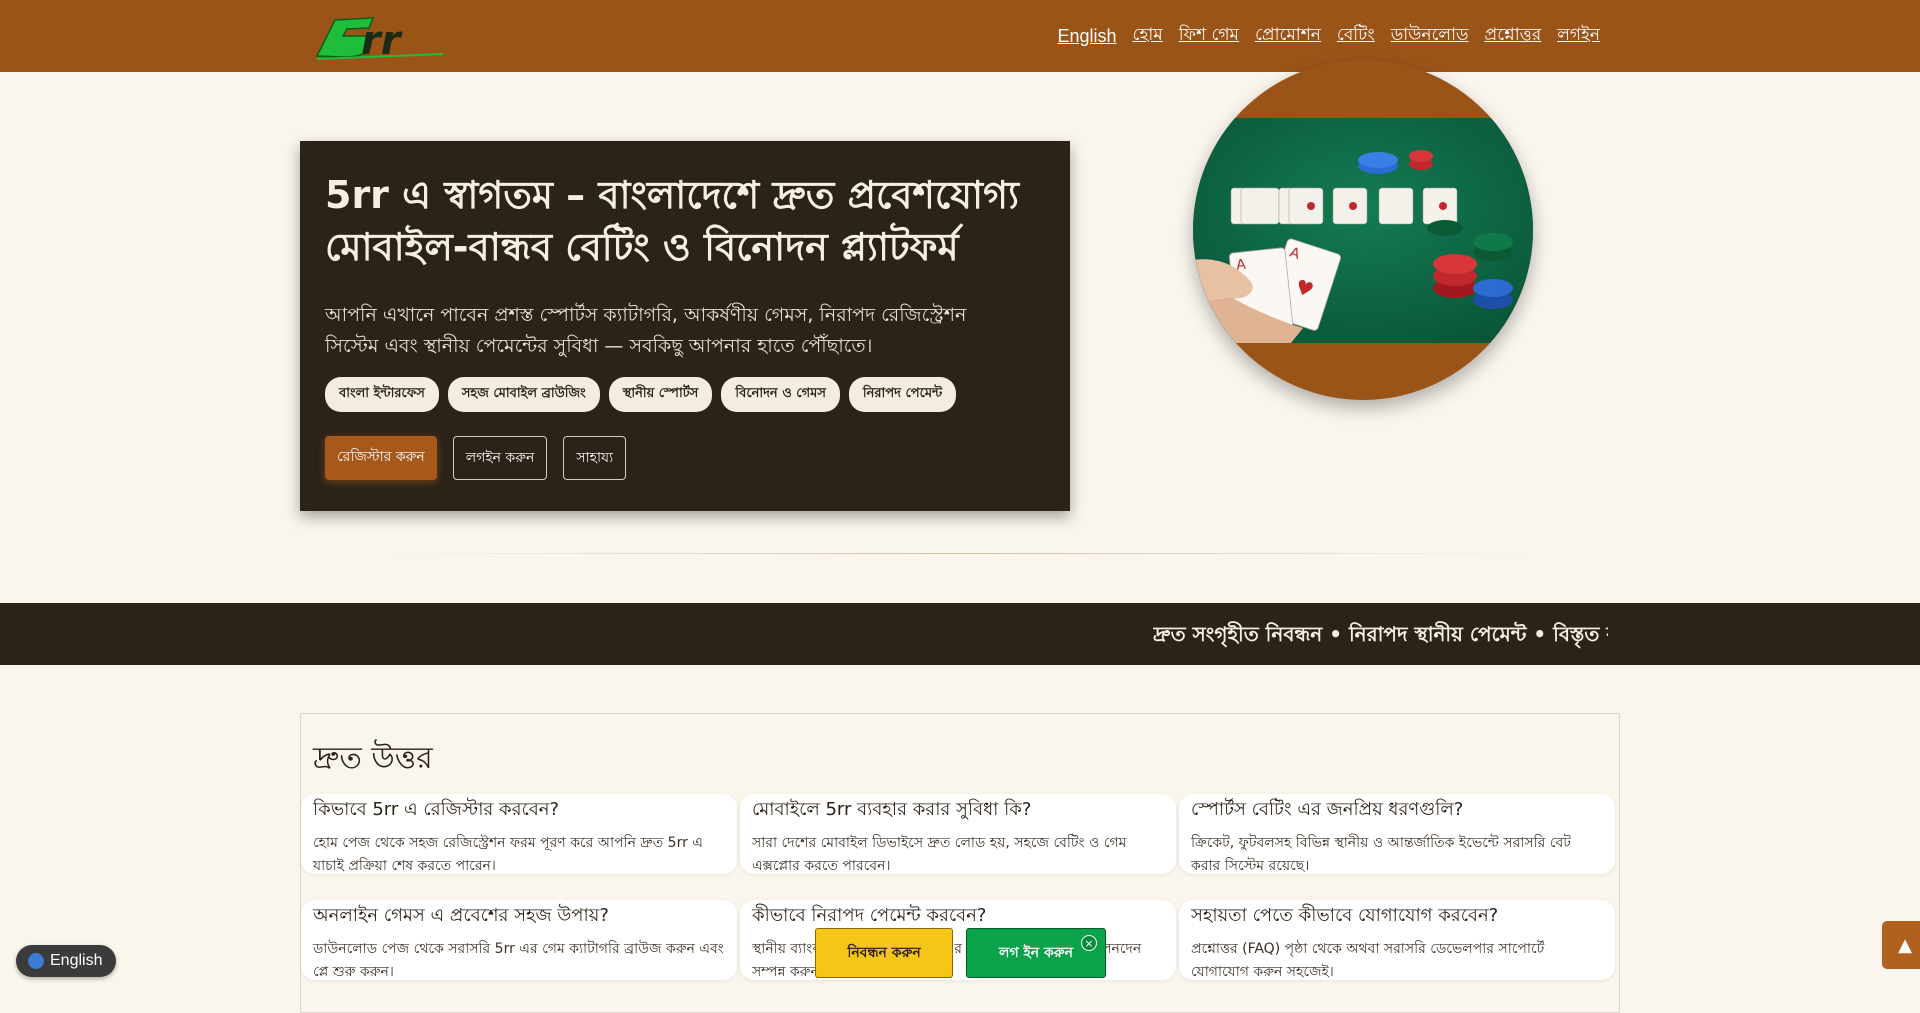 The width and height of the screenshot is (1920, 1013). Describe the element at coordinates (1356, 36) in the screenshot. I see `nav-betting: বেটিং` at that location.